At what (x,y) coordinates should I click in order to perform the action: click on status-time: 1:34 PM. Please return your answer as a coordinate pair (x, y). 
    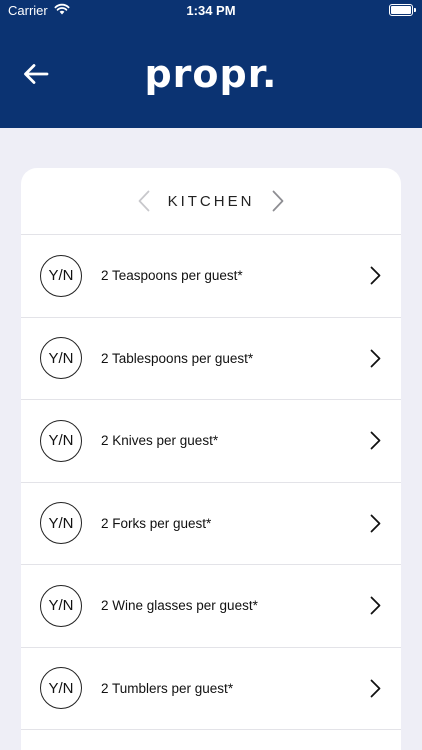
    Looking at the image, I should click on (211, 10).